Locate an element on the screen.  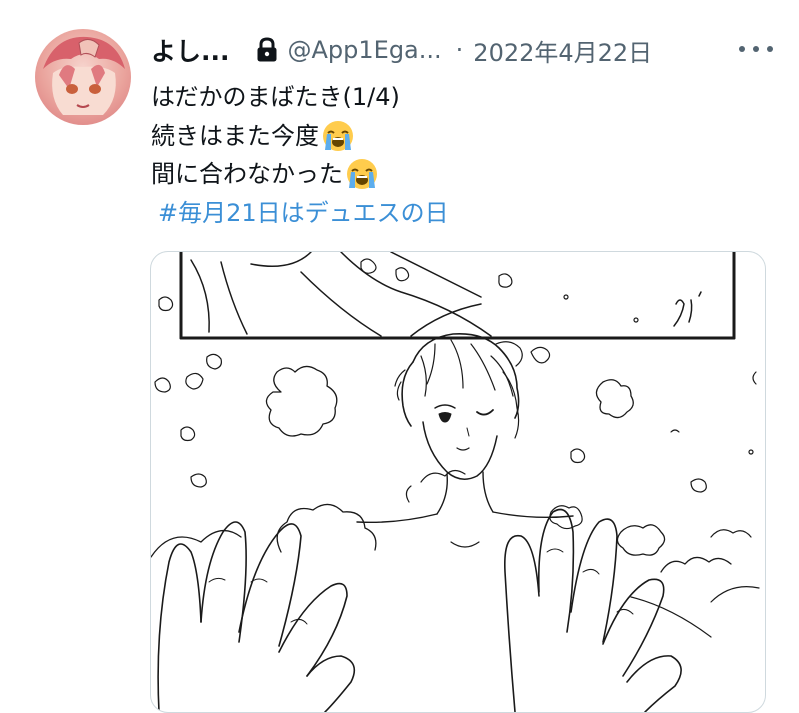
tweet-line: #毎月21日はデュエスの日 is located at coordinates (300, 213).